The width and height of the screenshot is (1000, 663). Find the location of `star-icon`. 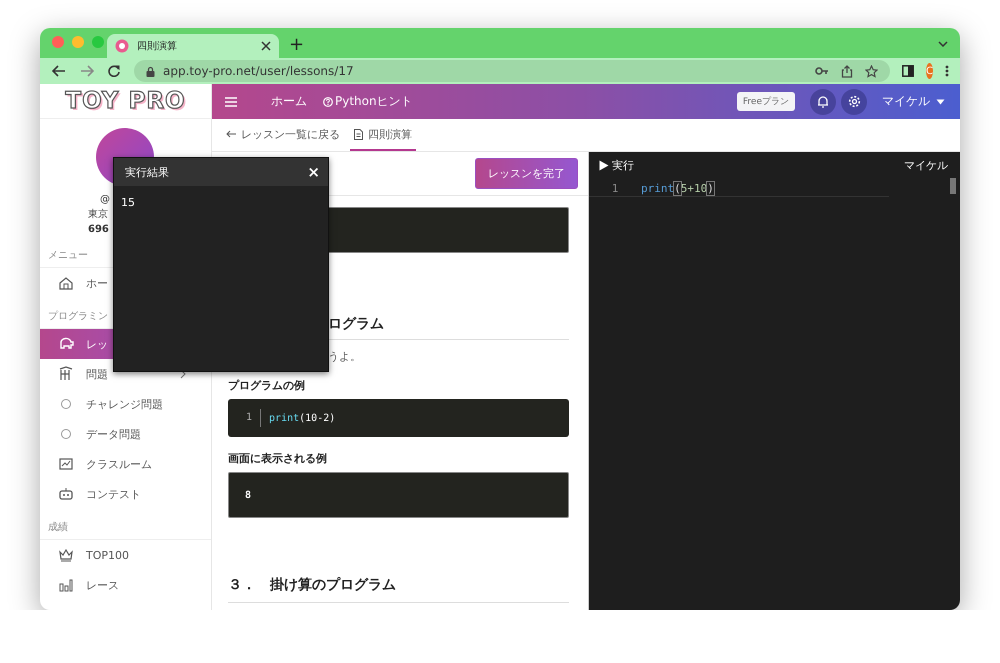

star-icon is located at coordinates (871, 71).